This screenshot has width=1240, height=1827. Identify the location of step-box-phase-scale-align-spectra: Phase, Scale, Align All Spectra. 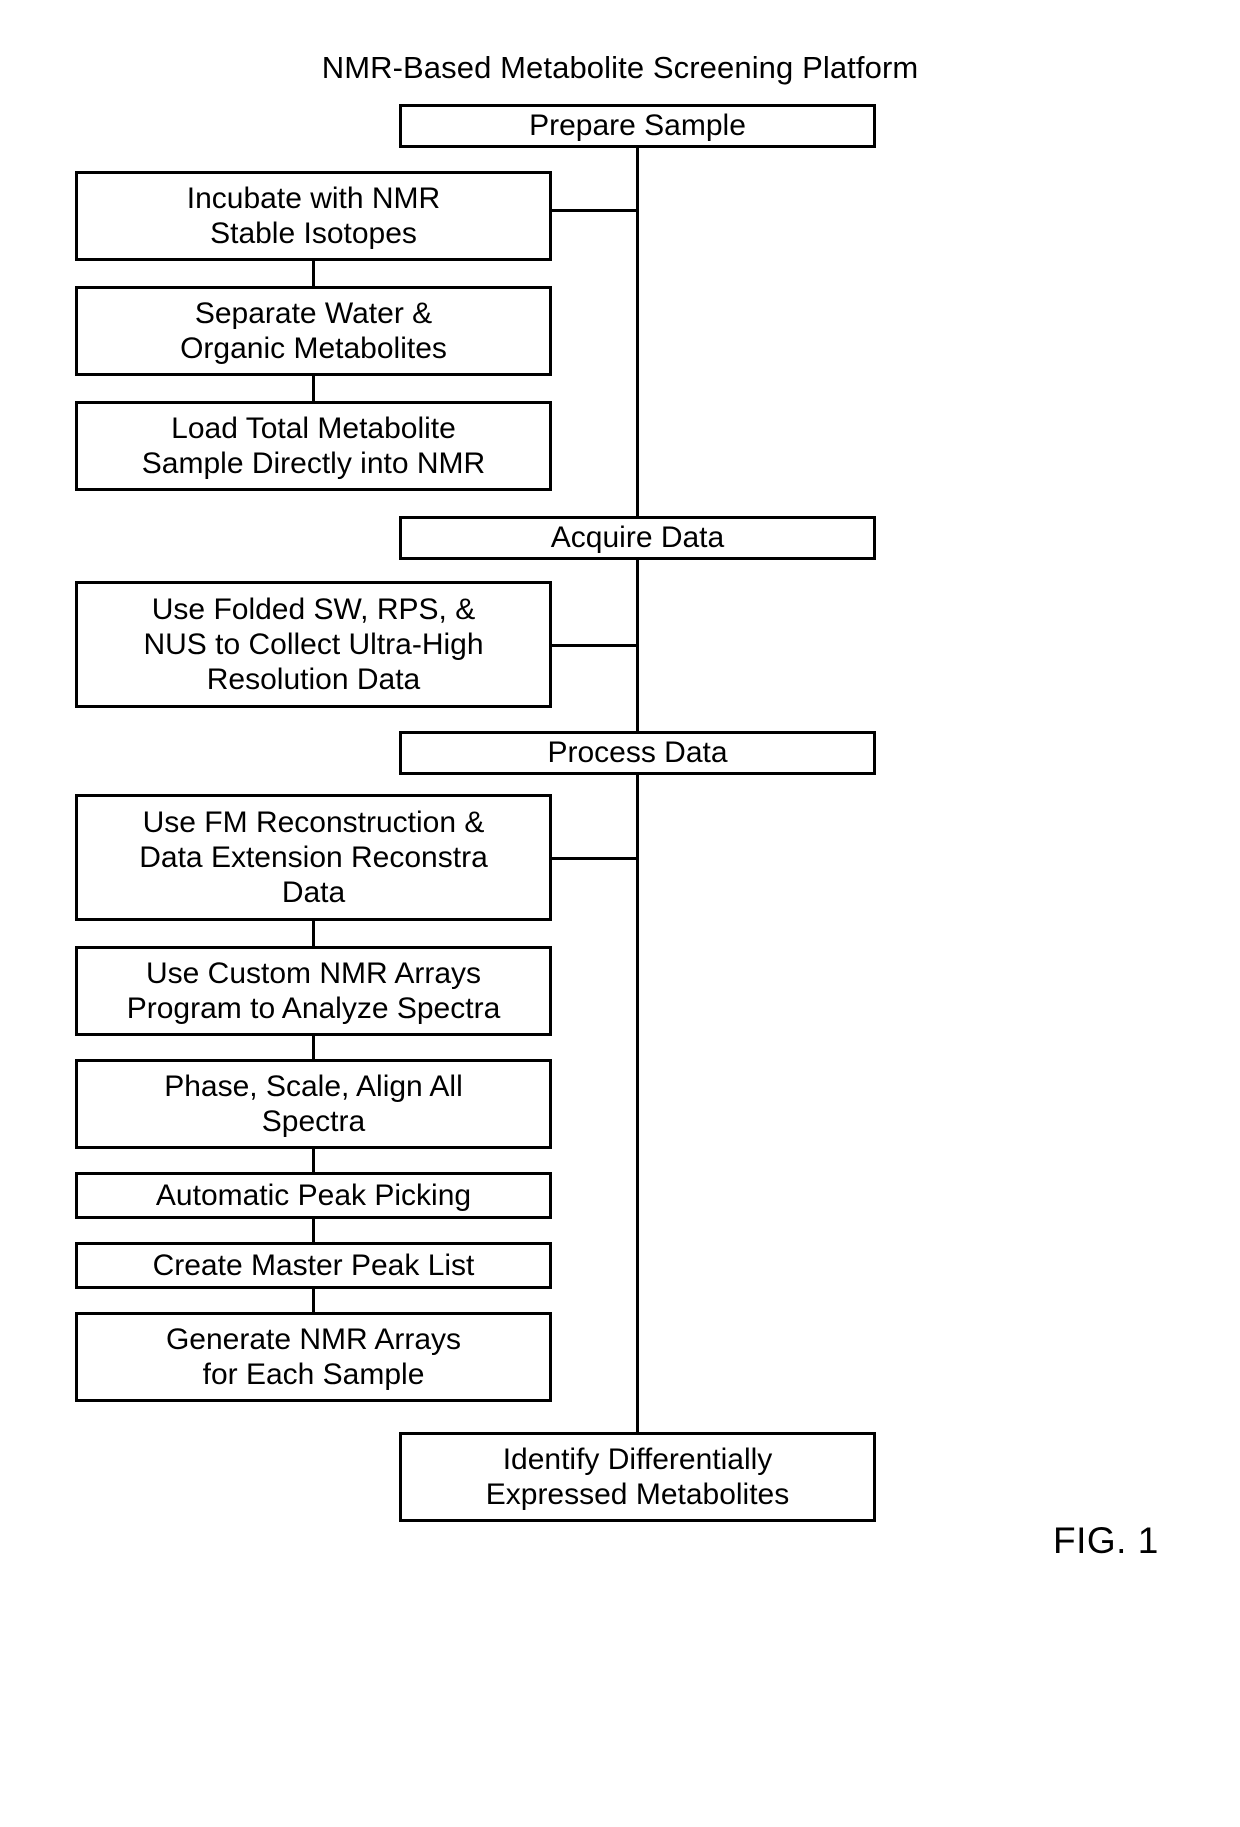
(313, 1104).